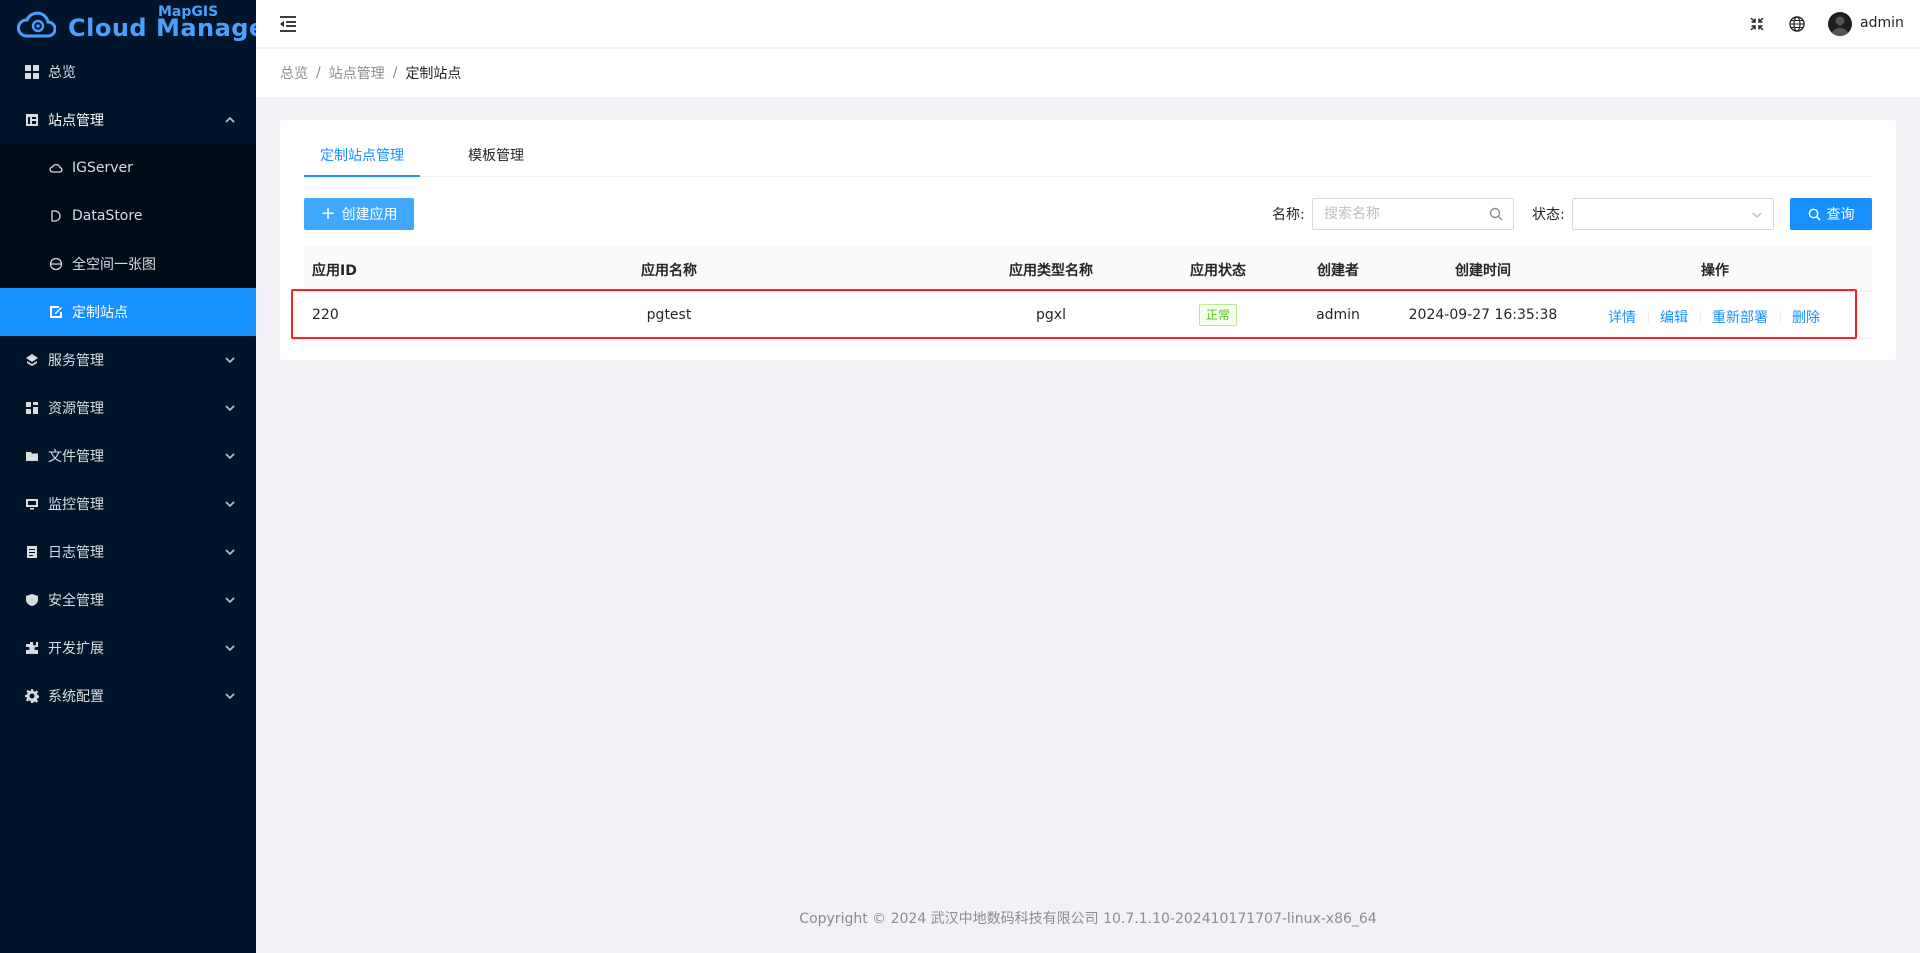  Describe the element at coordinates (32, 504) in the screenshot. I see `monitor-icon` at that location.